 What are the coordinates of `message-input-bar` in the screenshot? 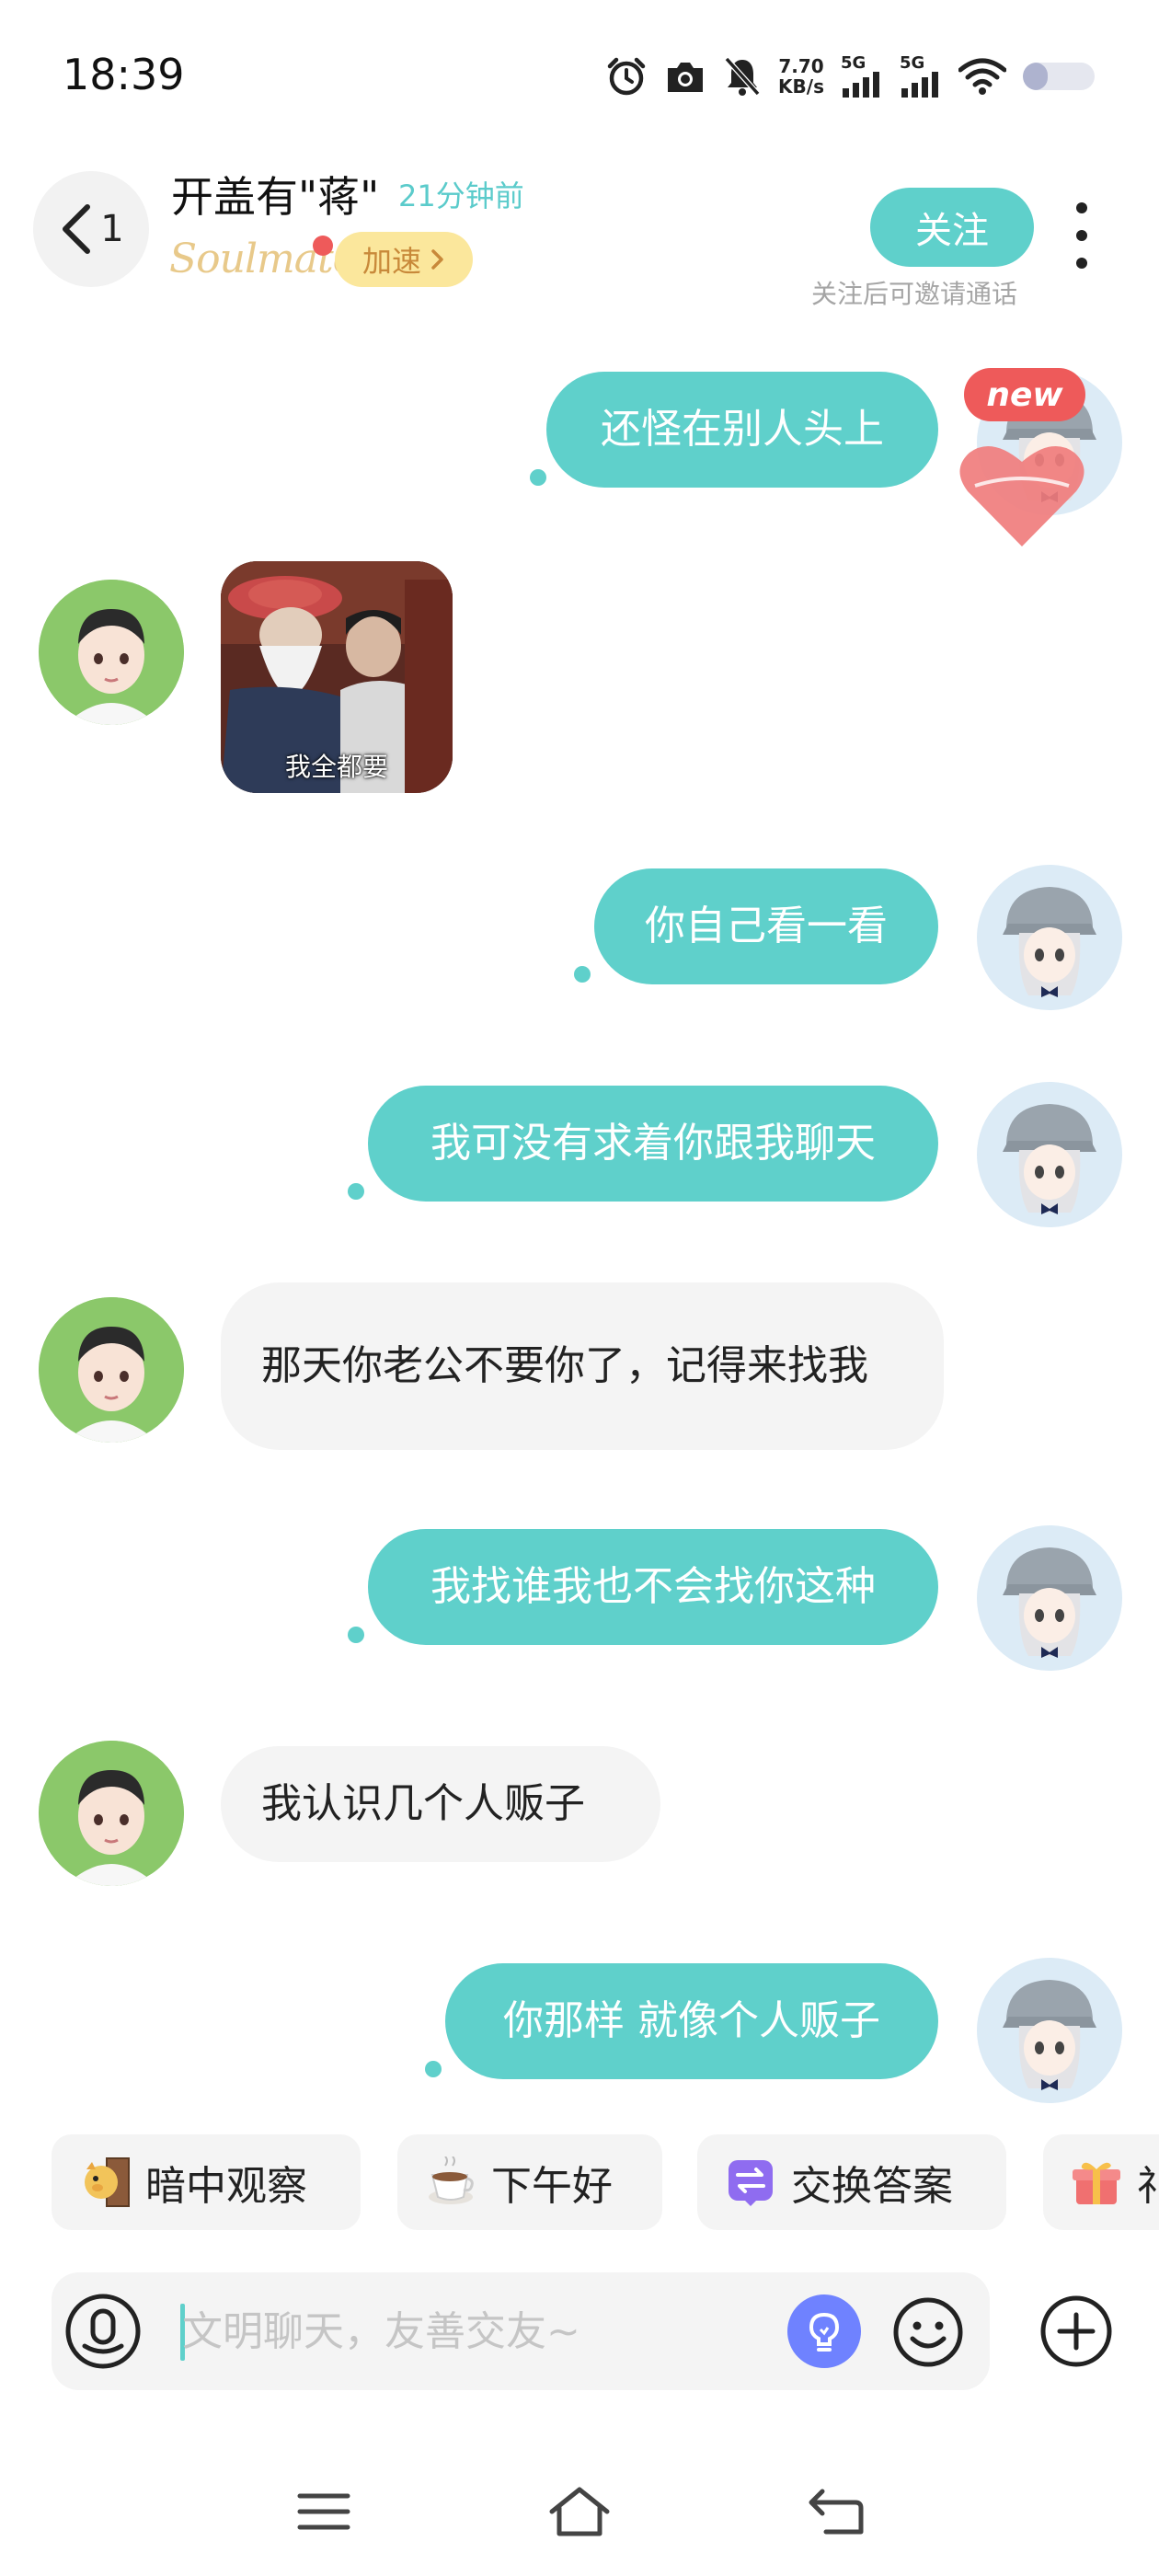 It's located at (521, 2331).